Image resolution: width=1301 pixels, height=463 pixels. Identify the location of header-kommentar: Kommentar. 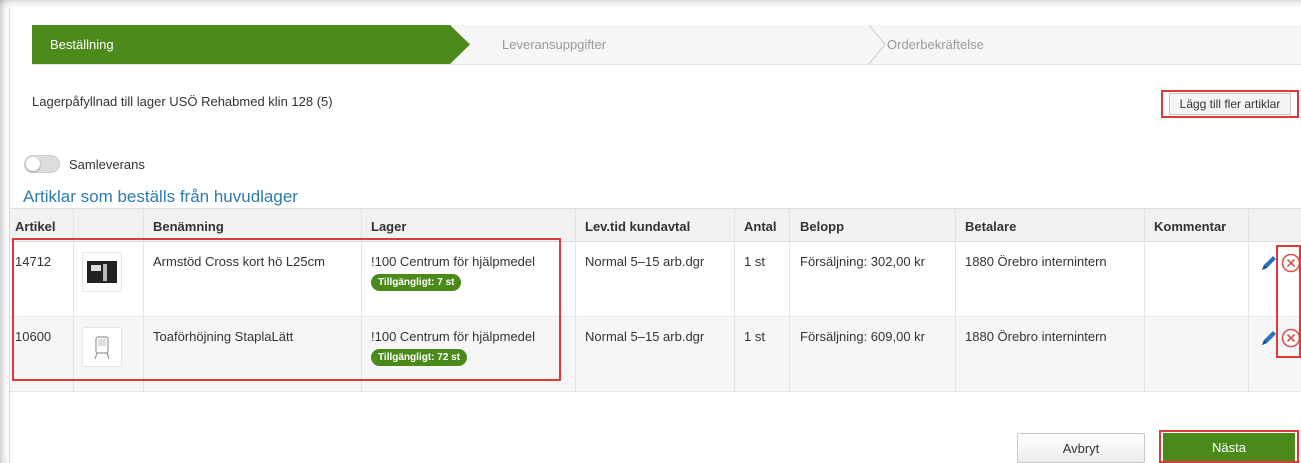
(1190, 226).